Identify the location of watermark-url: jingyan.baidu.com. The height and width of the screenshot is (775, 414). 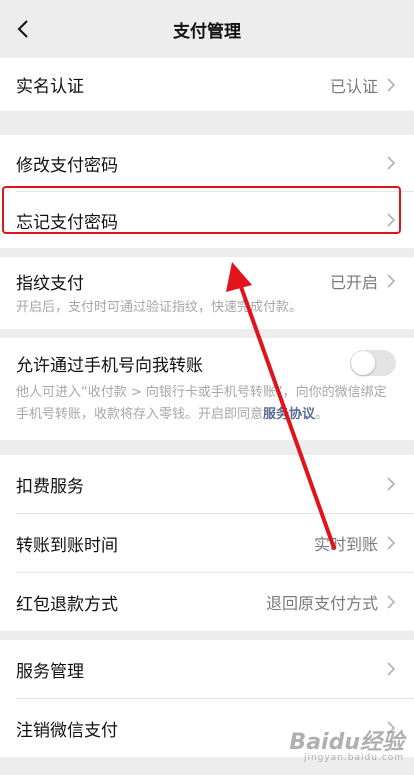
(353, 758).